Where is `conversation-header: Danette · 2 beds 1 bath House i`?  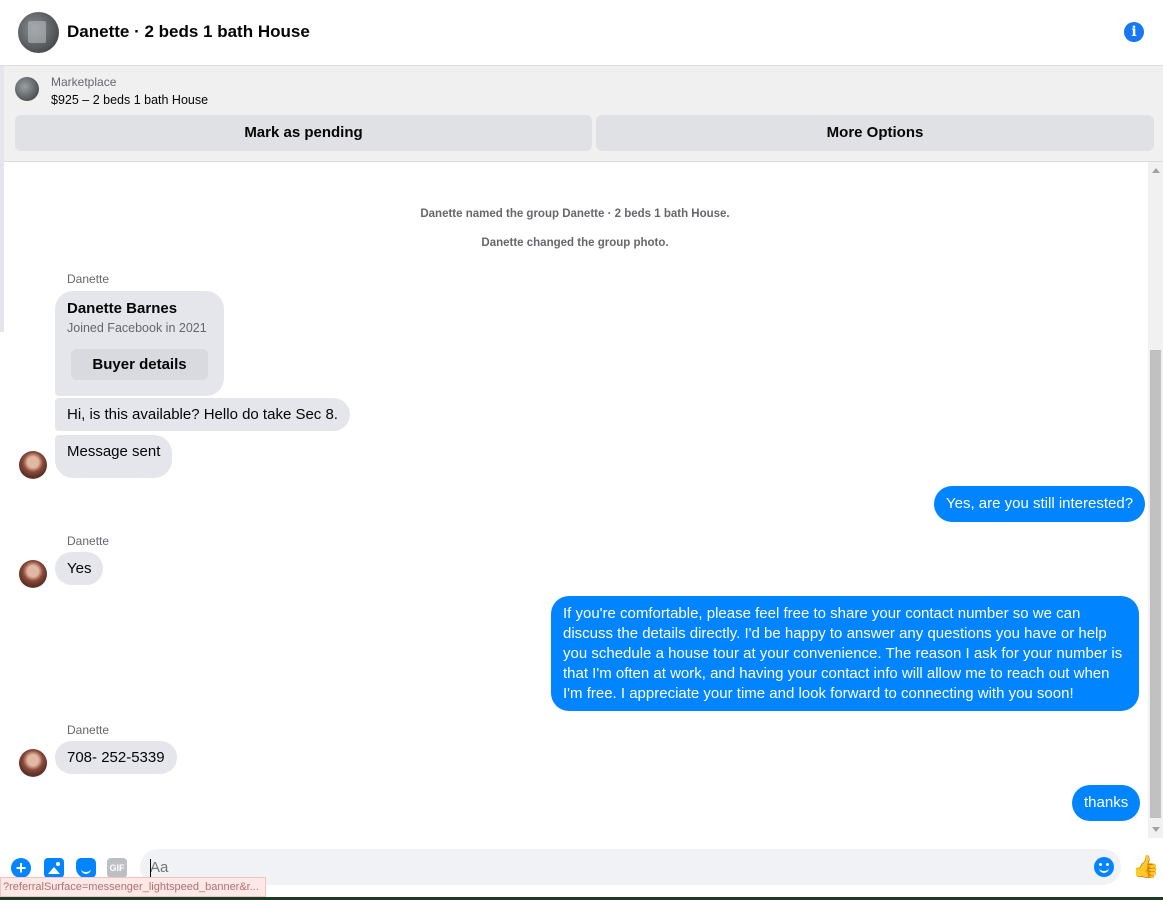
conversation-header: Danette · 2 beds 1 bath House i is located at coordinates (581, 33).